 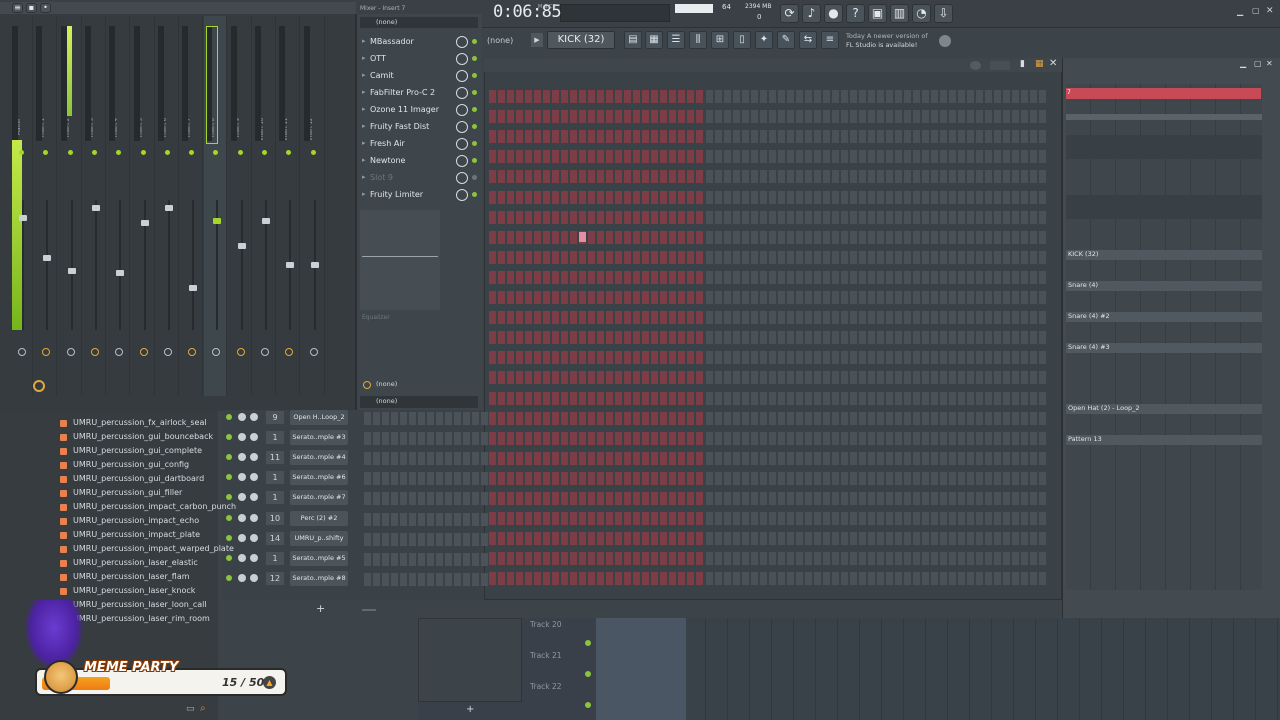 What do you see at coordinates (369, 610) in the screenshot?
I see `scroll-handle` at bounding box center [369, 610].